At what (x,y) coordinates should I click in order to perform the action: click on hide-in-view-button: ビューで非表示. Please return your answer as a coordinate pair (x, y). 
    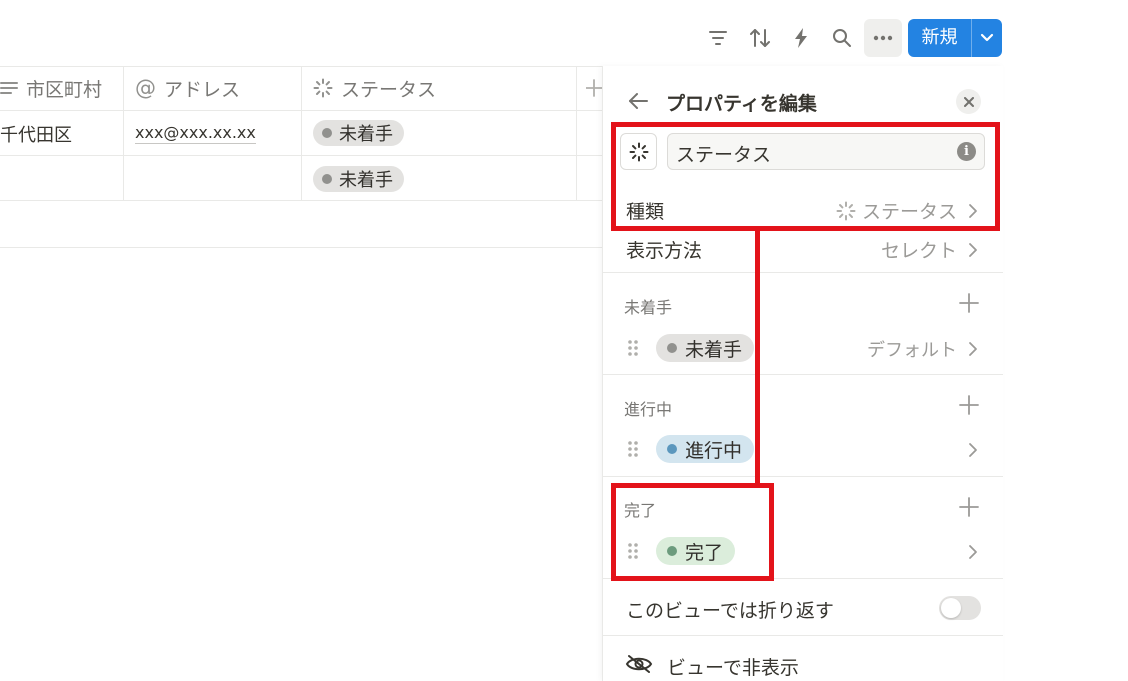
    Looking at the image, I should click on (733, 666).